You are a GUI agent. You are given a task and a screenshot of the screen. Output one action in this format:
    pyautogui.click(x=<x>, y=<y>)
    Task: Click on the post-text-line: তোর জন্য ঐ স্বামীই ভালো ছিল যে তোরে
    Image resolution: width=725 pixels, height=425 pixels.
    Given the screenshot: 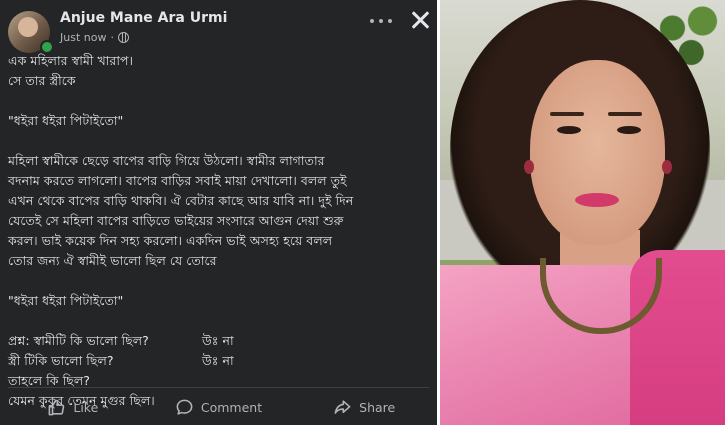 What is the action you would take?
    pyautogui.click(x=112, y=260)
    